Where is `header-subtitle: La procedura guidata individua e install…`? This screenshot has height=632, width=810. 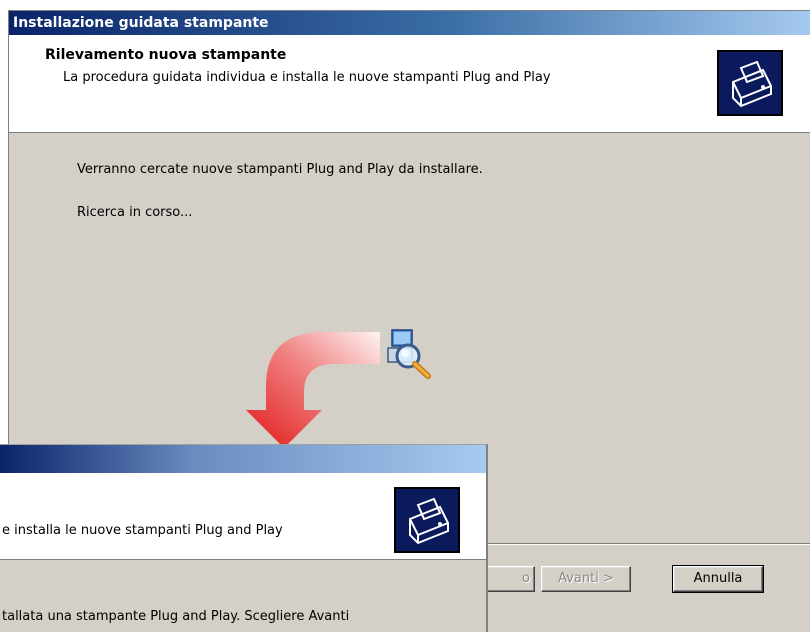
header-subtitle: La procedura guidata individua e install… is located at coordinates (307, 77).